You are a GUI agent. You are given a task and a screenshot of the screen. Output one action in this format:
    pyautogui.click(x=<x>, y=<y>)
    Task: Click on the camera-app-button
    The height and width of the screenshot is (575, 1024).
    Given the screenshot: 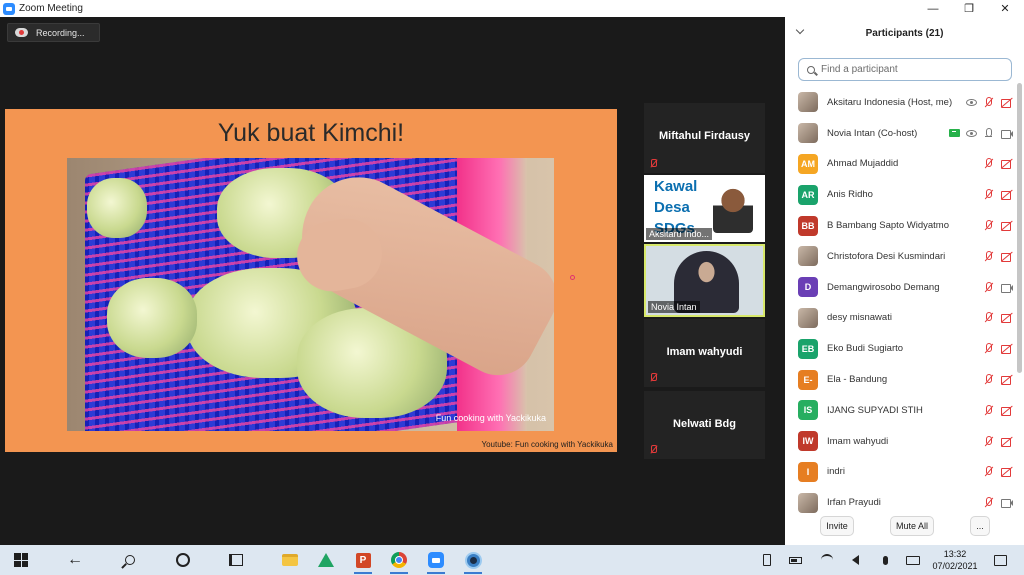 What is the action you would take?
    pyautogui.click(x=473, y=561)
    